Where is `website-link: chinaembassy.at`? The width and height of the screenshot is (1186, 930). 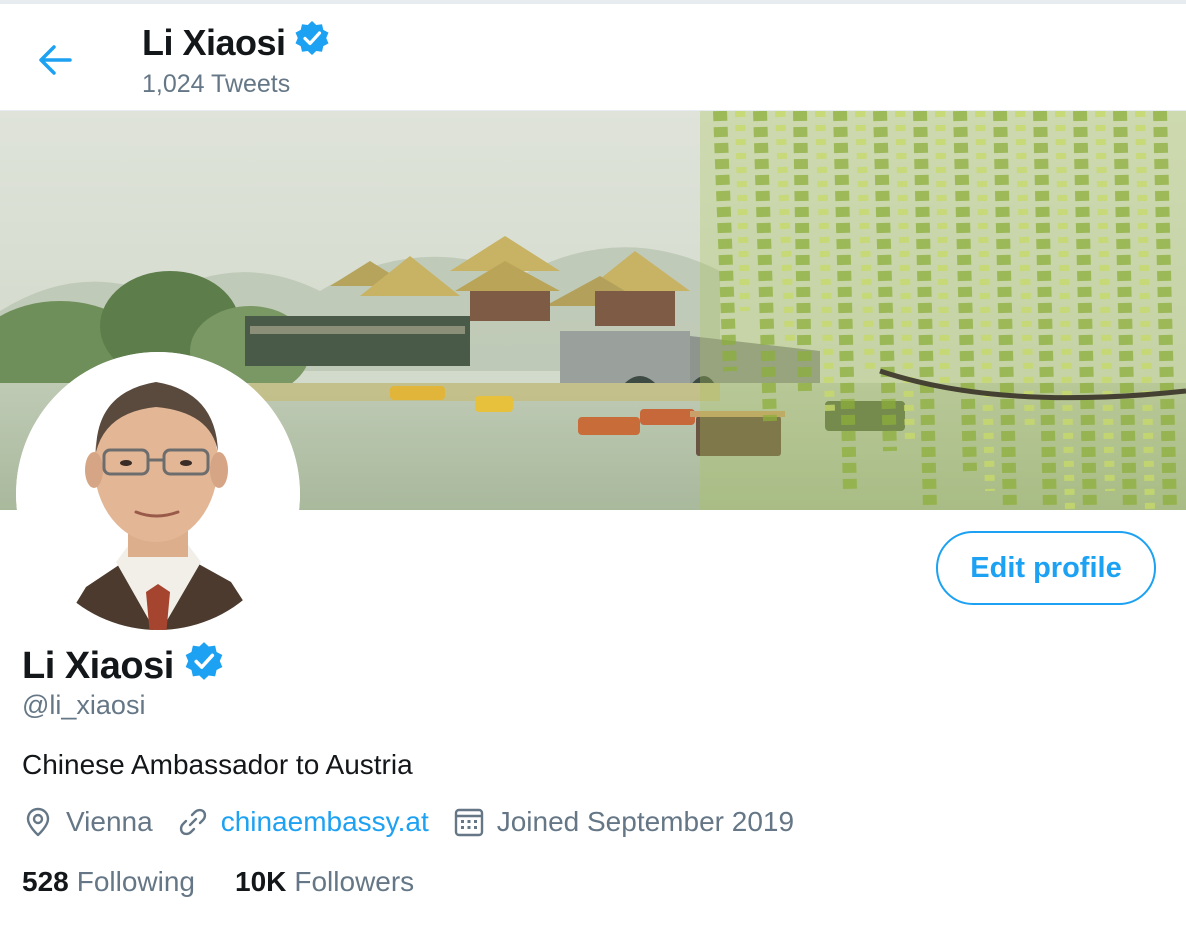 website-link: chinaembassy.at is located at coordinates (325, 822).